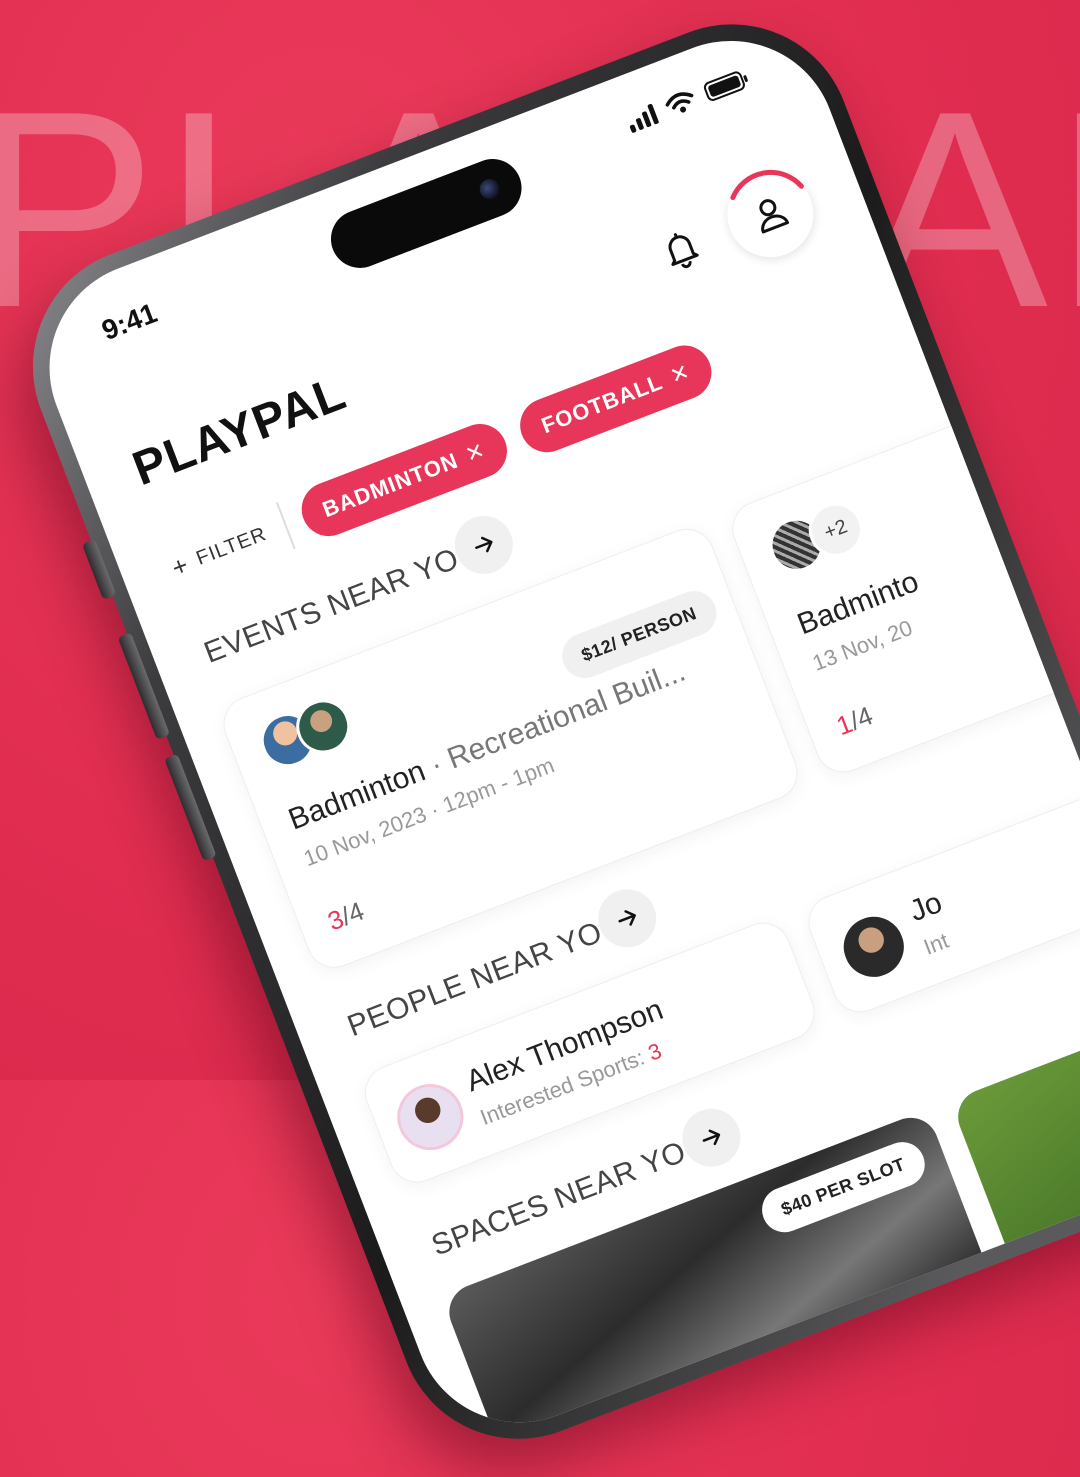  Describe the element at coordinates (602, 404) in the screenshot. I see `chip-label: FOOTBALL` at that location.